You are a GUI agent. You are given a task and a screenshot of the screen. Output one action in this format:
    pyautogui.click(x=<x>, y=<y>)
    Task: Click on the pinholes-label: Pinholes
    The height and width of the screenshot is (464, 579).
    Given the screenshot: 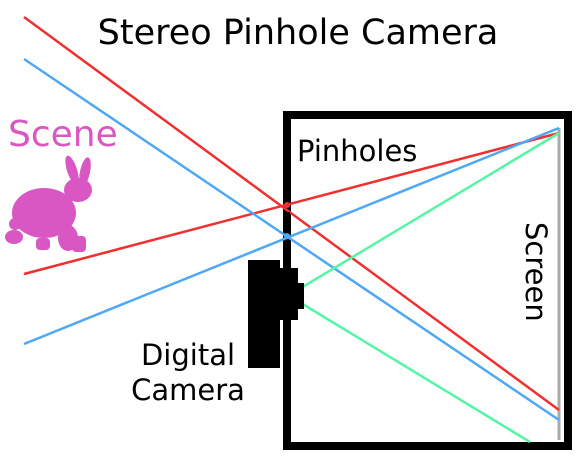 What is the action you would take?
    pyautogui.click(x=357, y=151)
    